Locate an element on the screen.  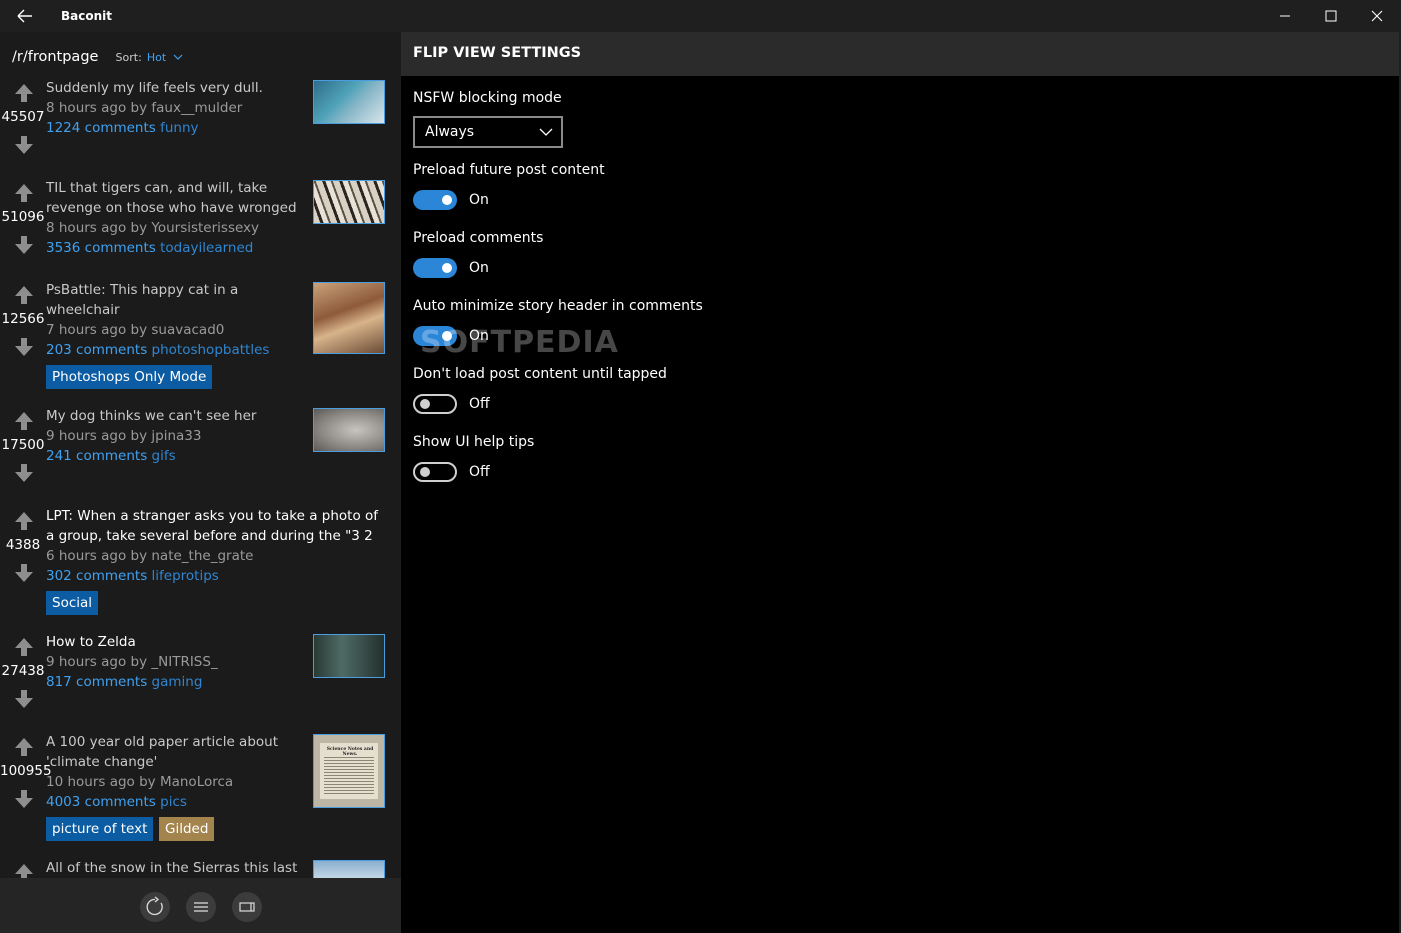
post-flair: picture of text is located at coordinates (100, 829).